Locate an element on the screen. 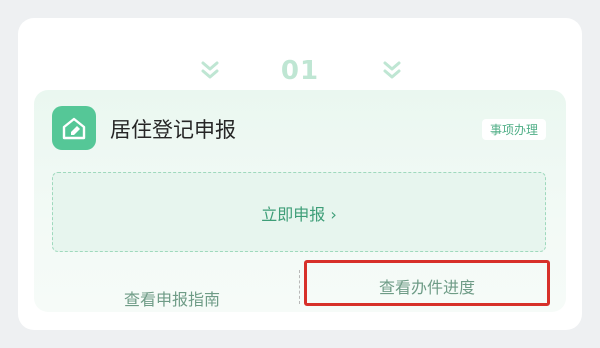 Image resolution: width=600 pixels, height=348 pixels. apply-now-label: 立即申报 › is located at coordinates (299, 214).